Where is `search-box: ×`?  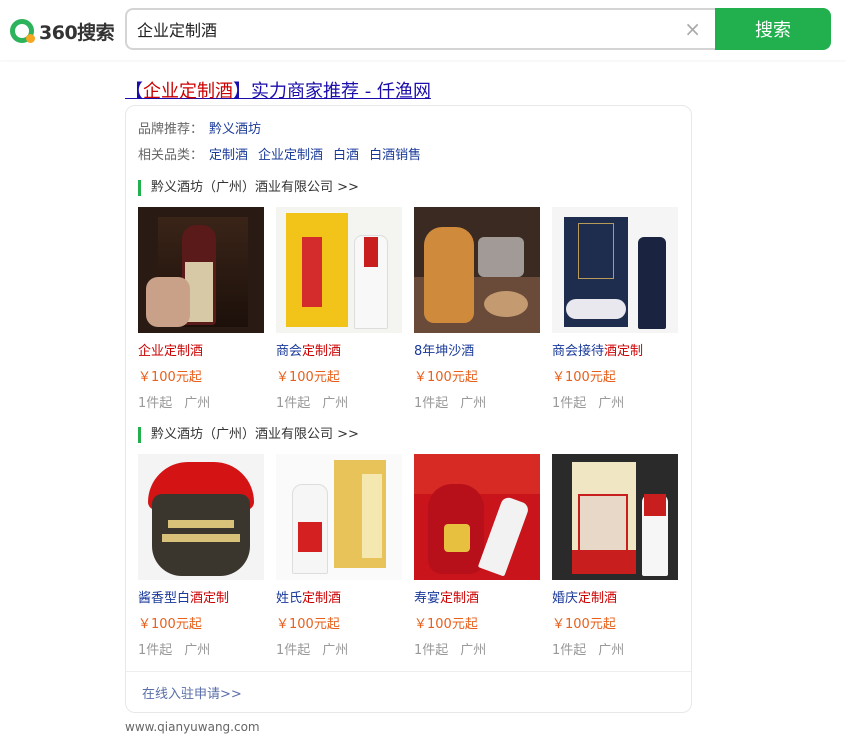 search-box: × is located at coordinates (421, 29).